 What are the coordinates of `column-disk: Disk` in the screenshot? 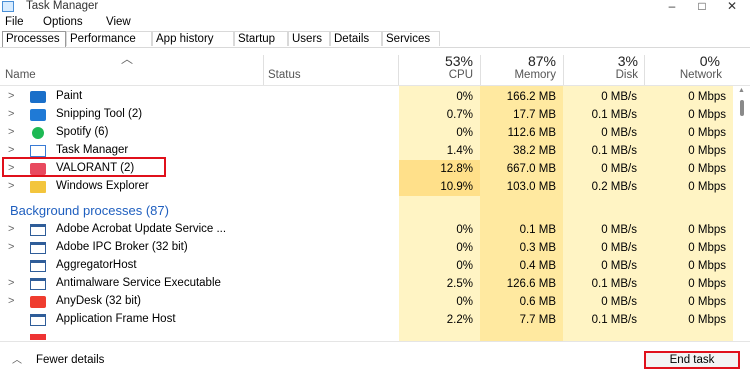 It's located at (601, 75).